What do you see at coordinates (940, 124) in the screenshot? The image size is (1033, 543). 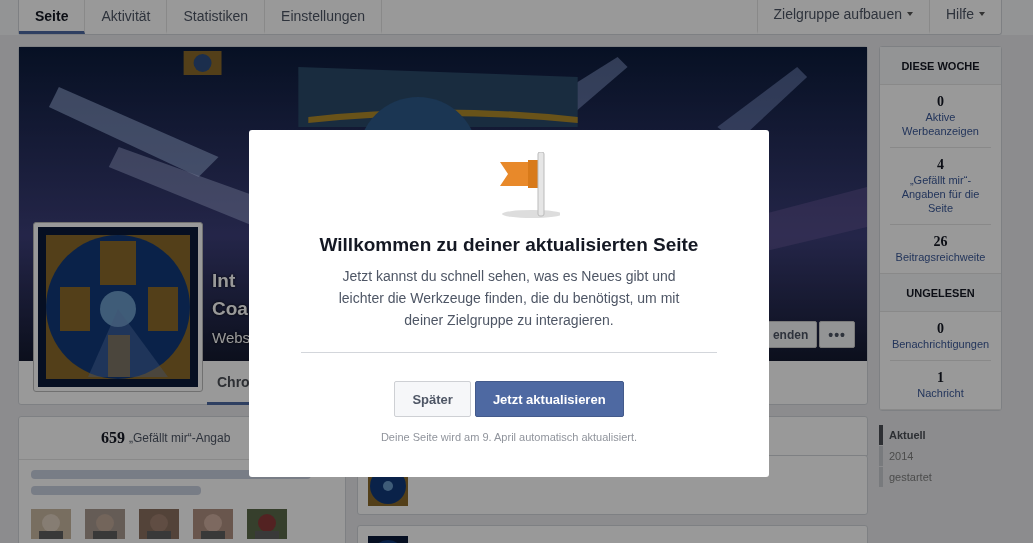 I see `stat-link: Aktive Werbeanzeigen` at bounding box center [940, 124].